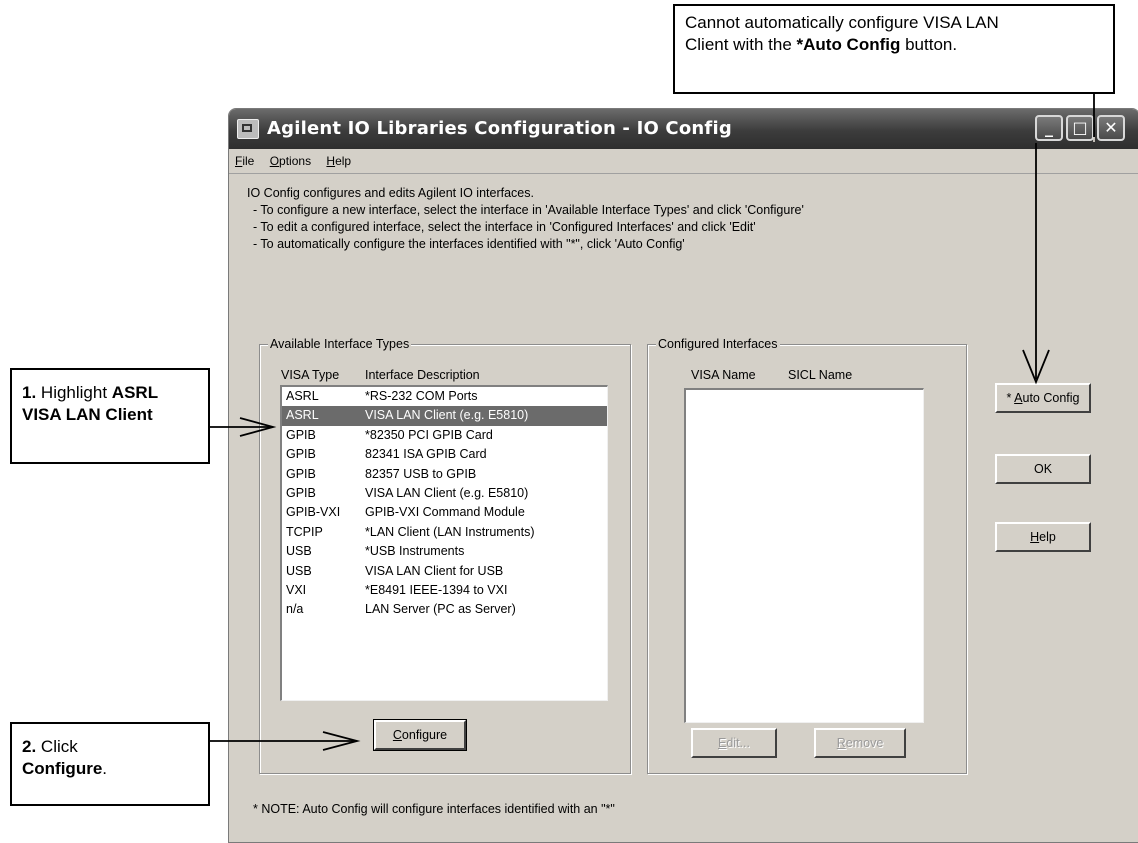 The width and height of the screenshot is (1138, 843). What do you see at coordinates (415, 551) in the screenshot?
I see `interface-description: *USB Instruments` at bounding box center [415, 551].